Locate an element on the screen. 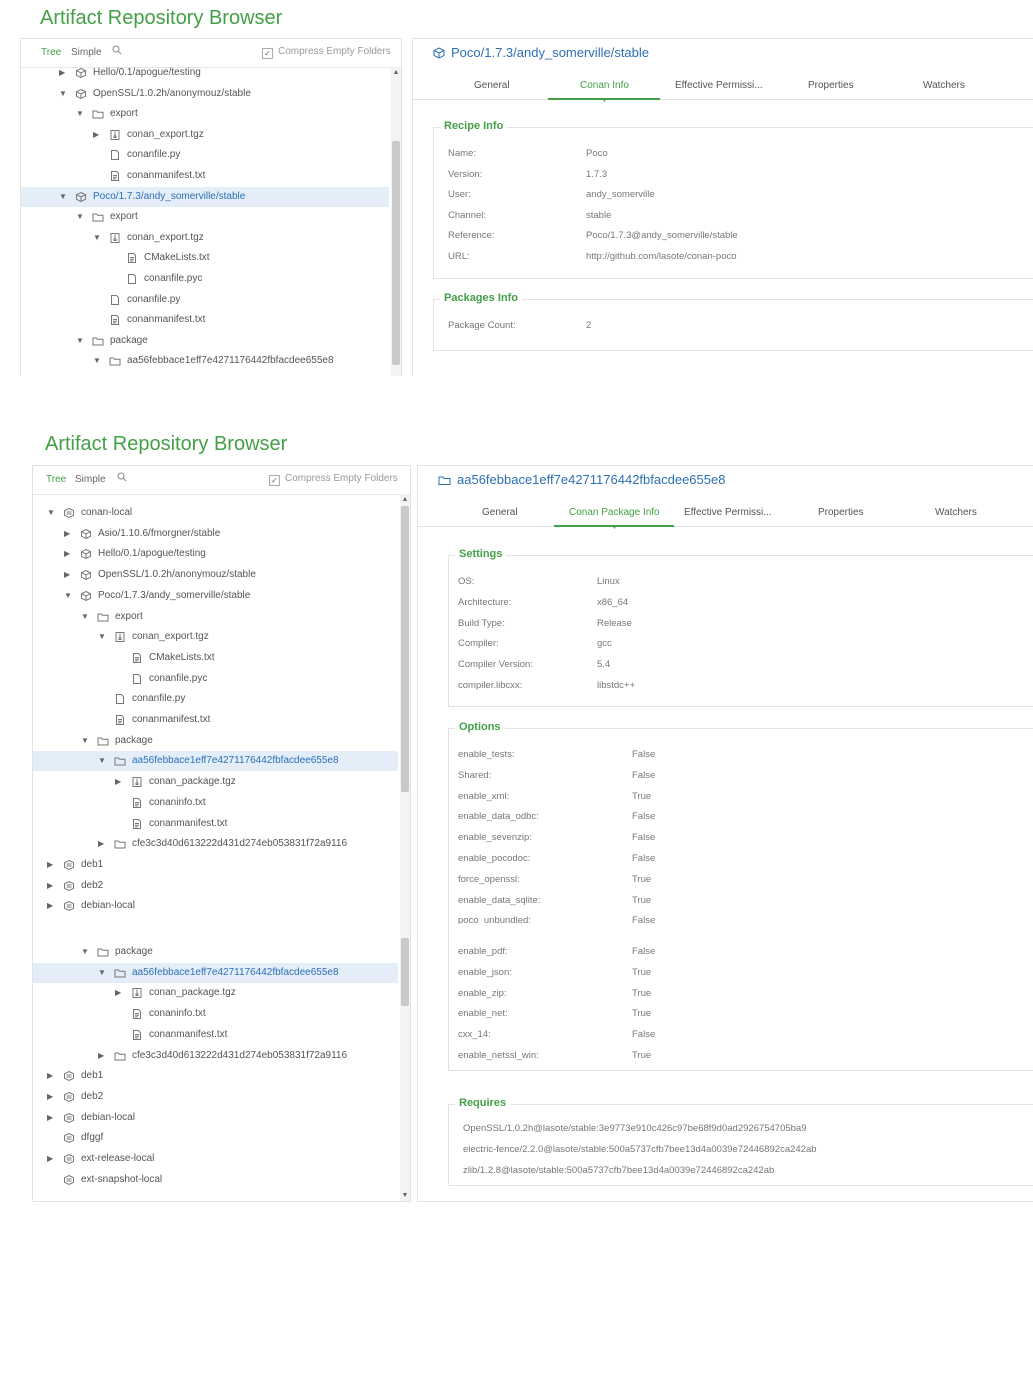 This screenshot has width=1033, height=1392. tree-node: ▼ Poco/1.7.3/andy_somerville/stable is located at coordinates (205, 196).